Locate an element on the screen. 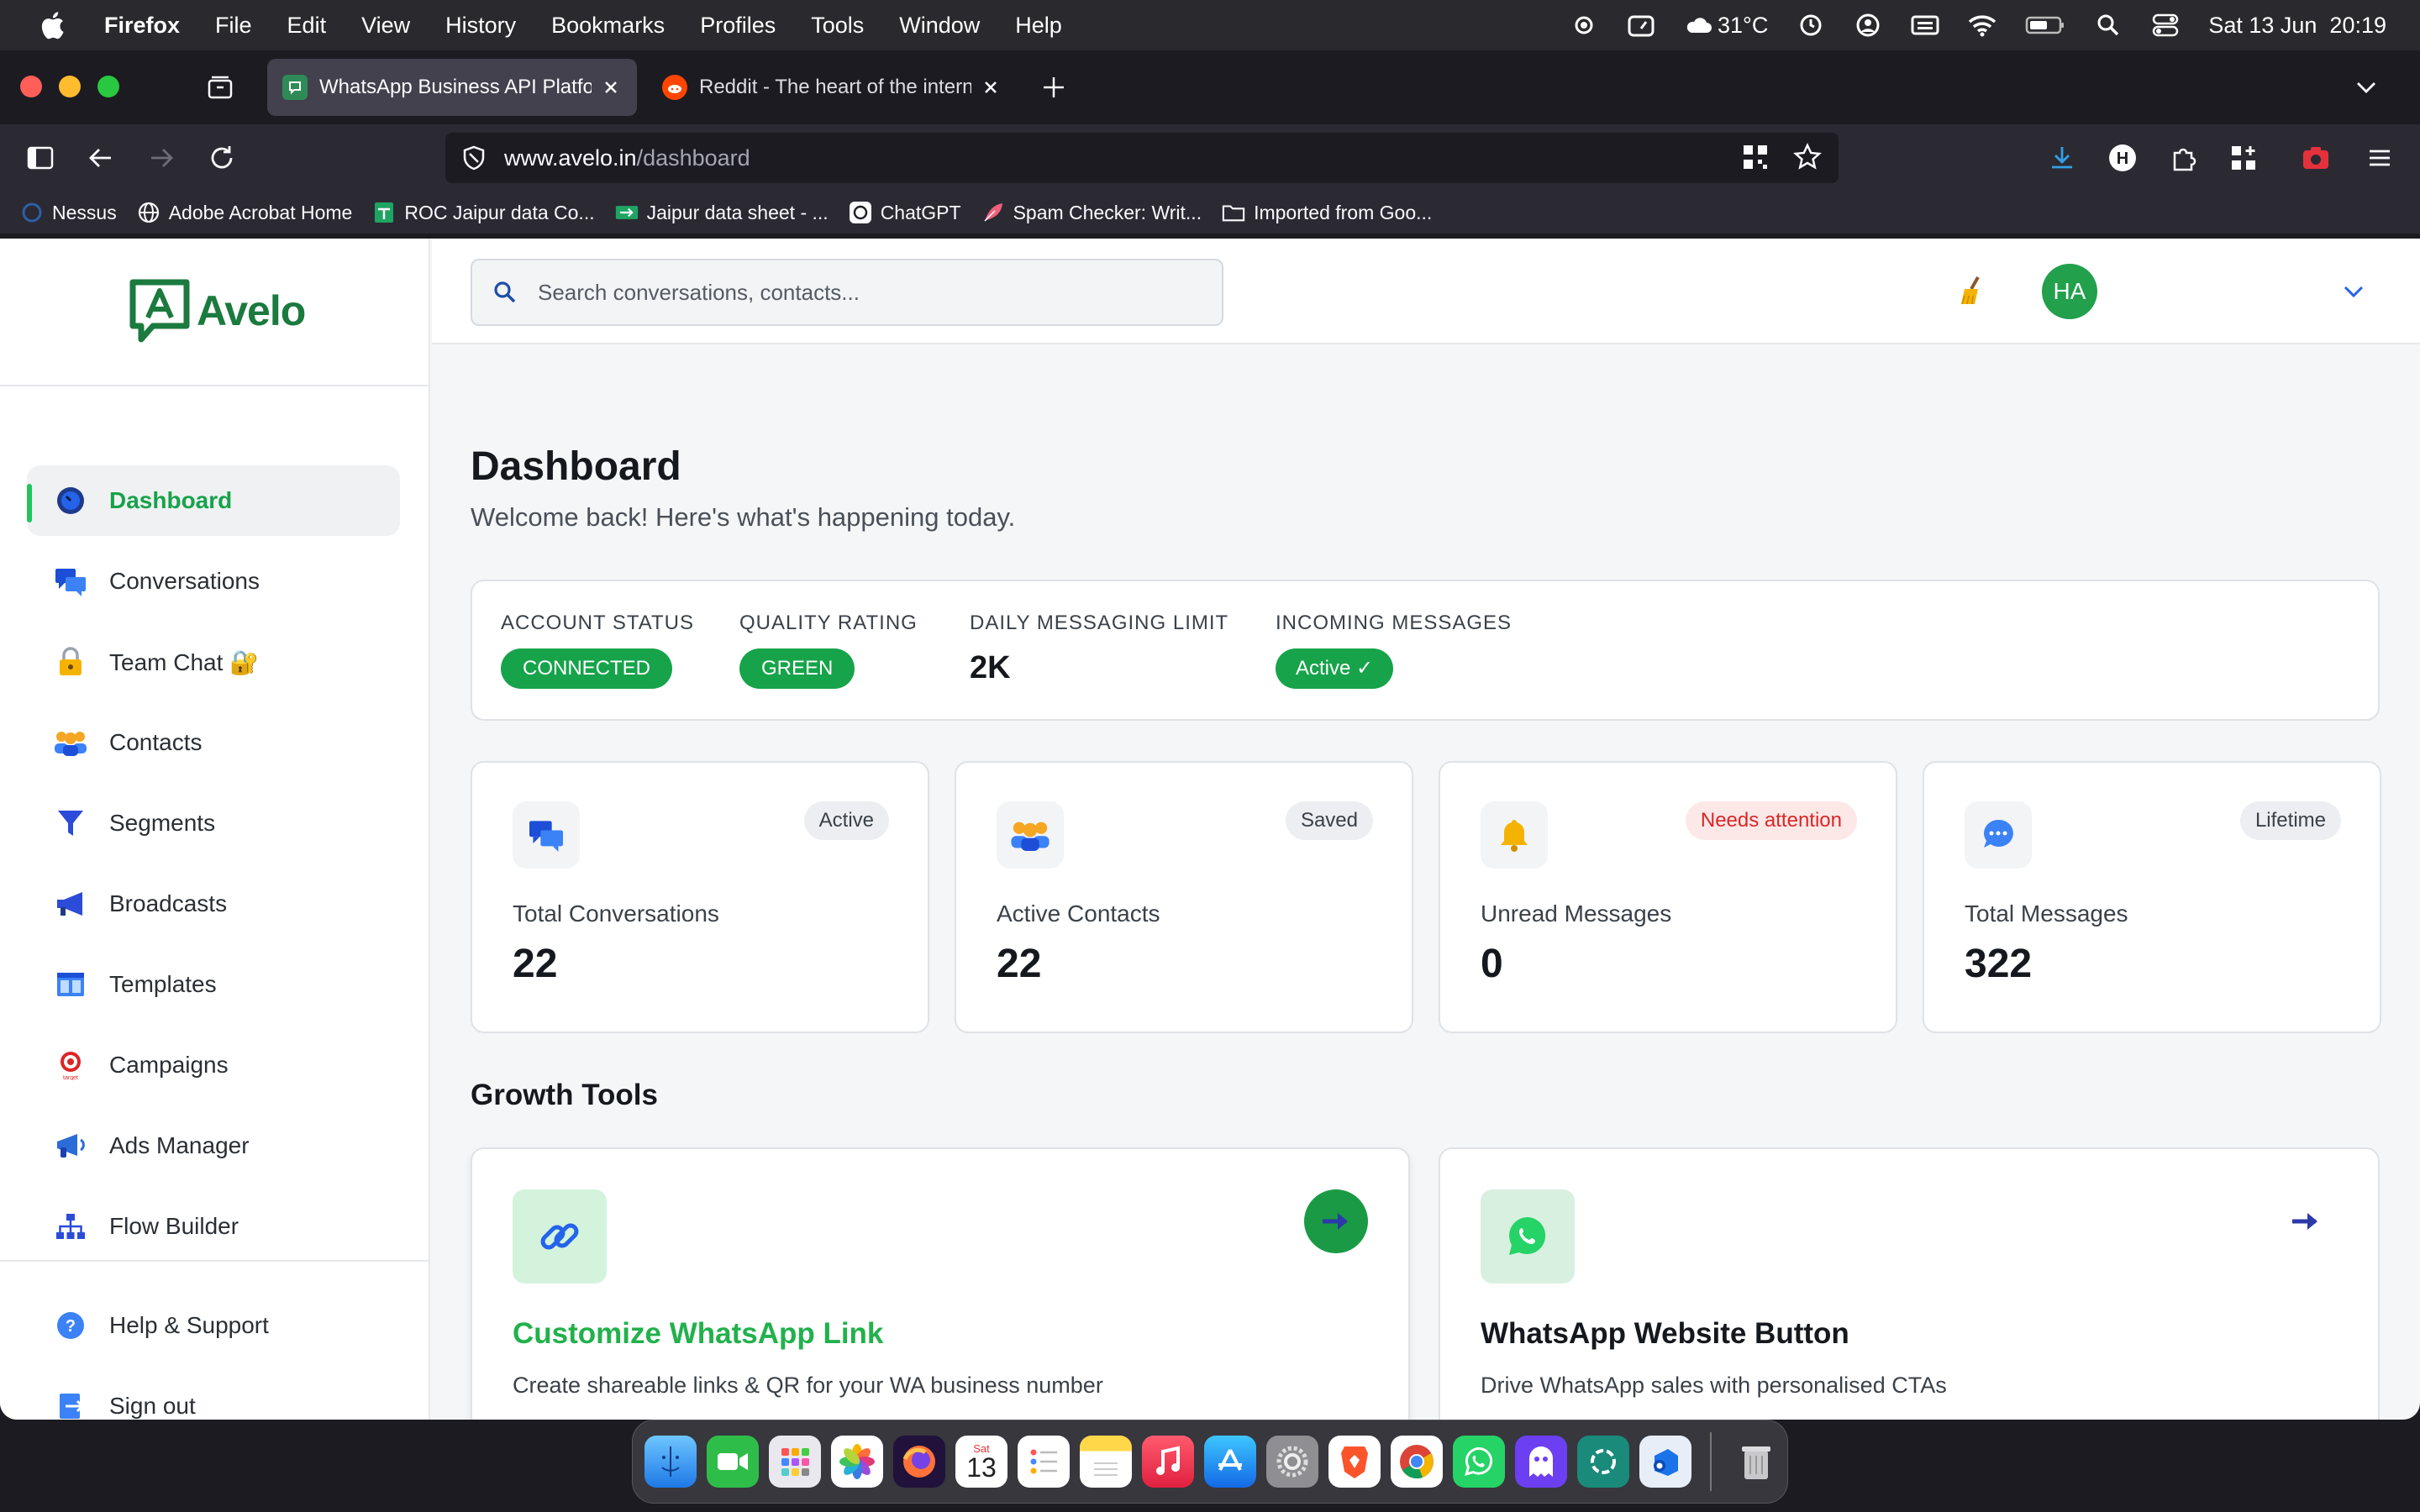 This screenshot has width=2420, height=1512. sidebar-item-help-support: ? Help & Support is located at coordinates (214, 1325).